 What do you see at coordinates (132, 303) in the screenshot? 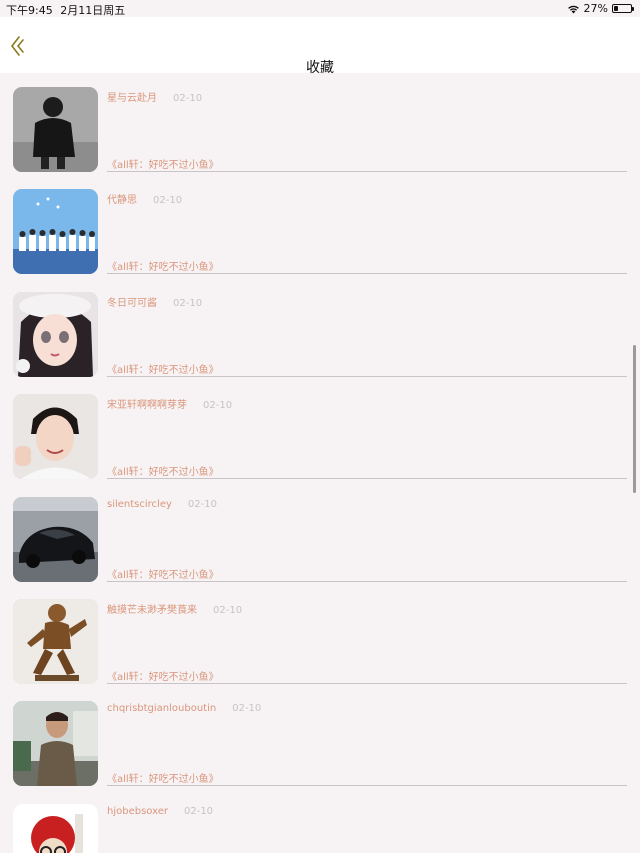
I see `user-name-text: 冬日可可酱` at bounding box center [132, 303].